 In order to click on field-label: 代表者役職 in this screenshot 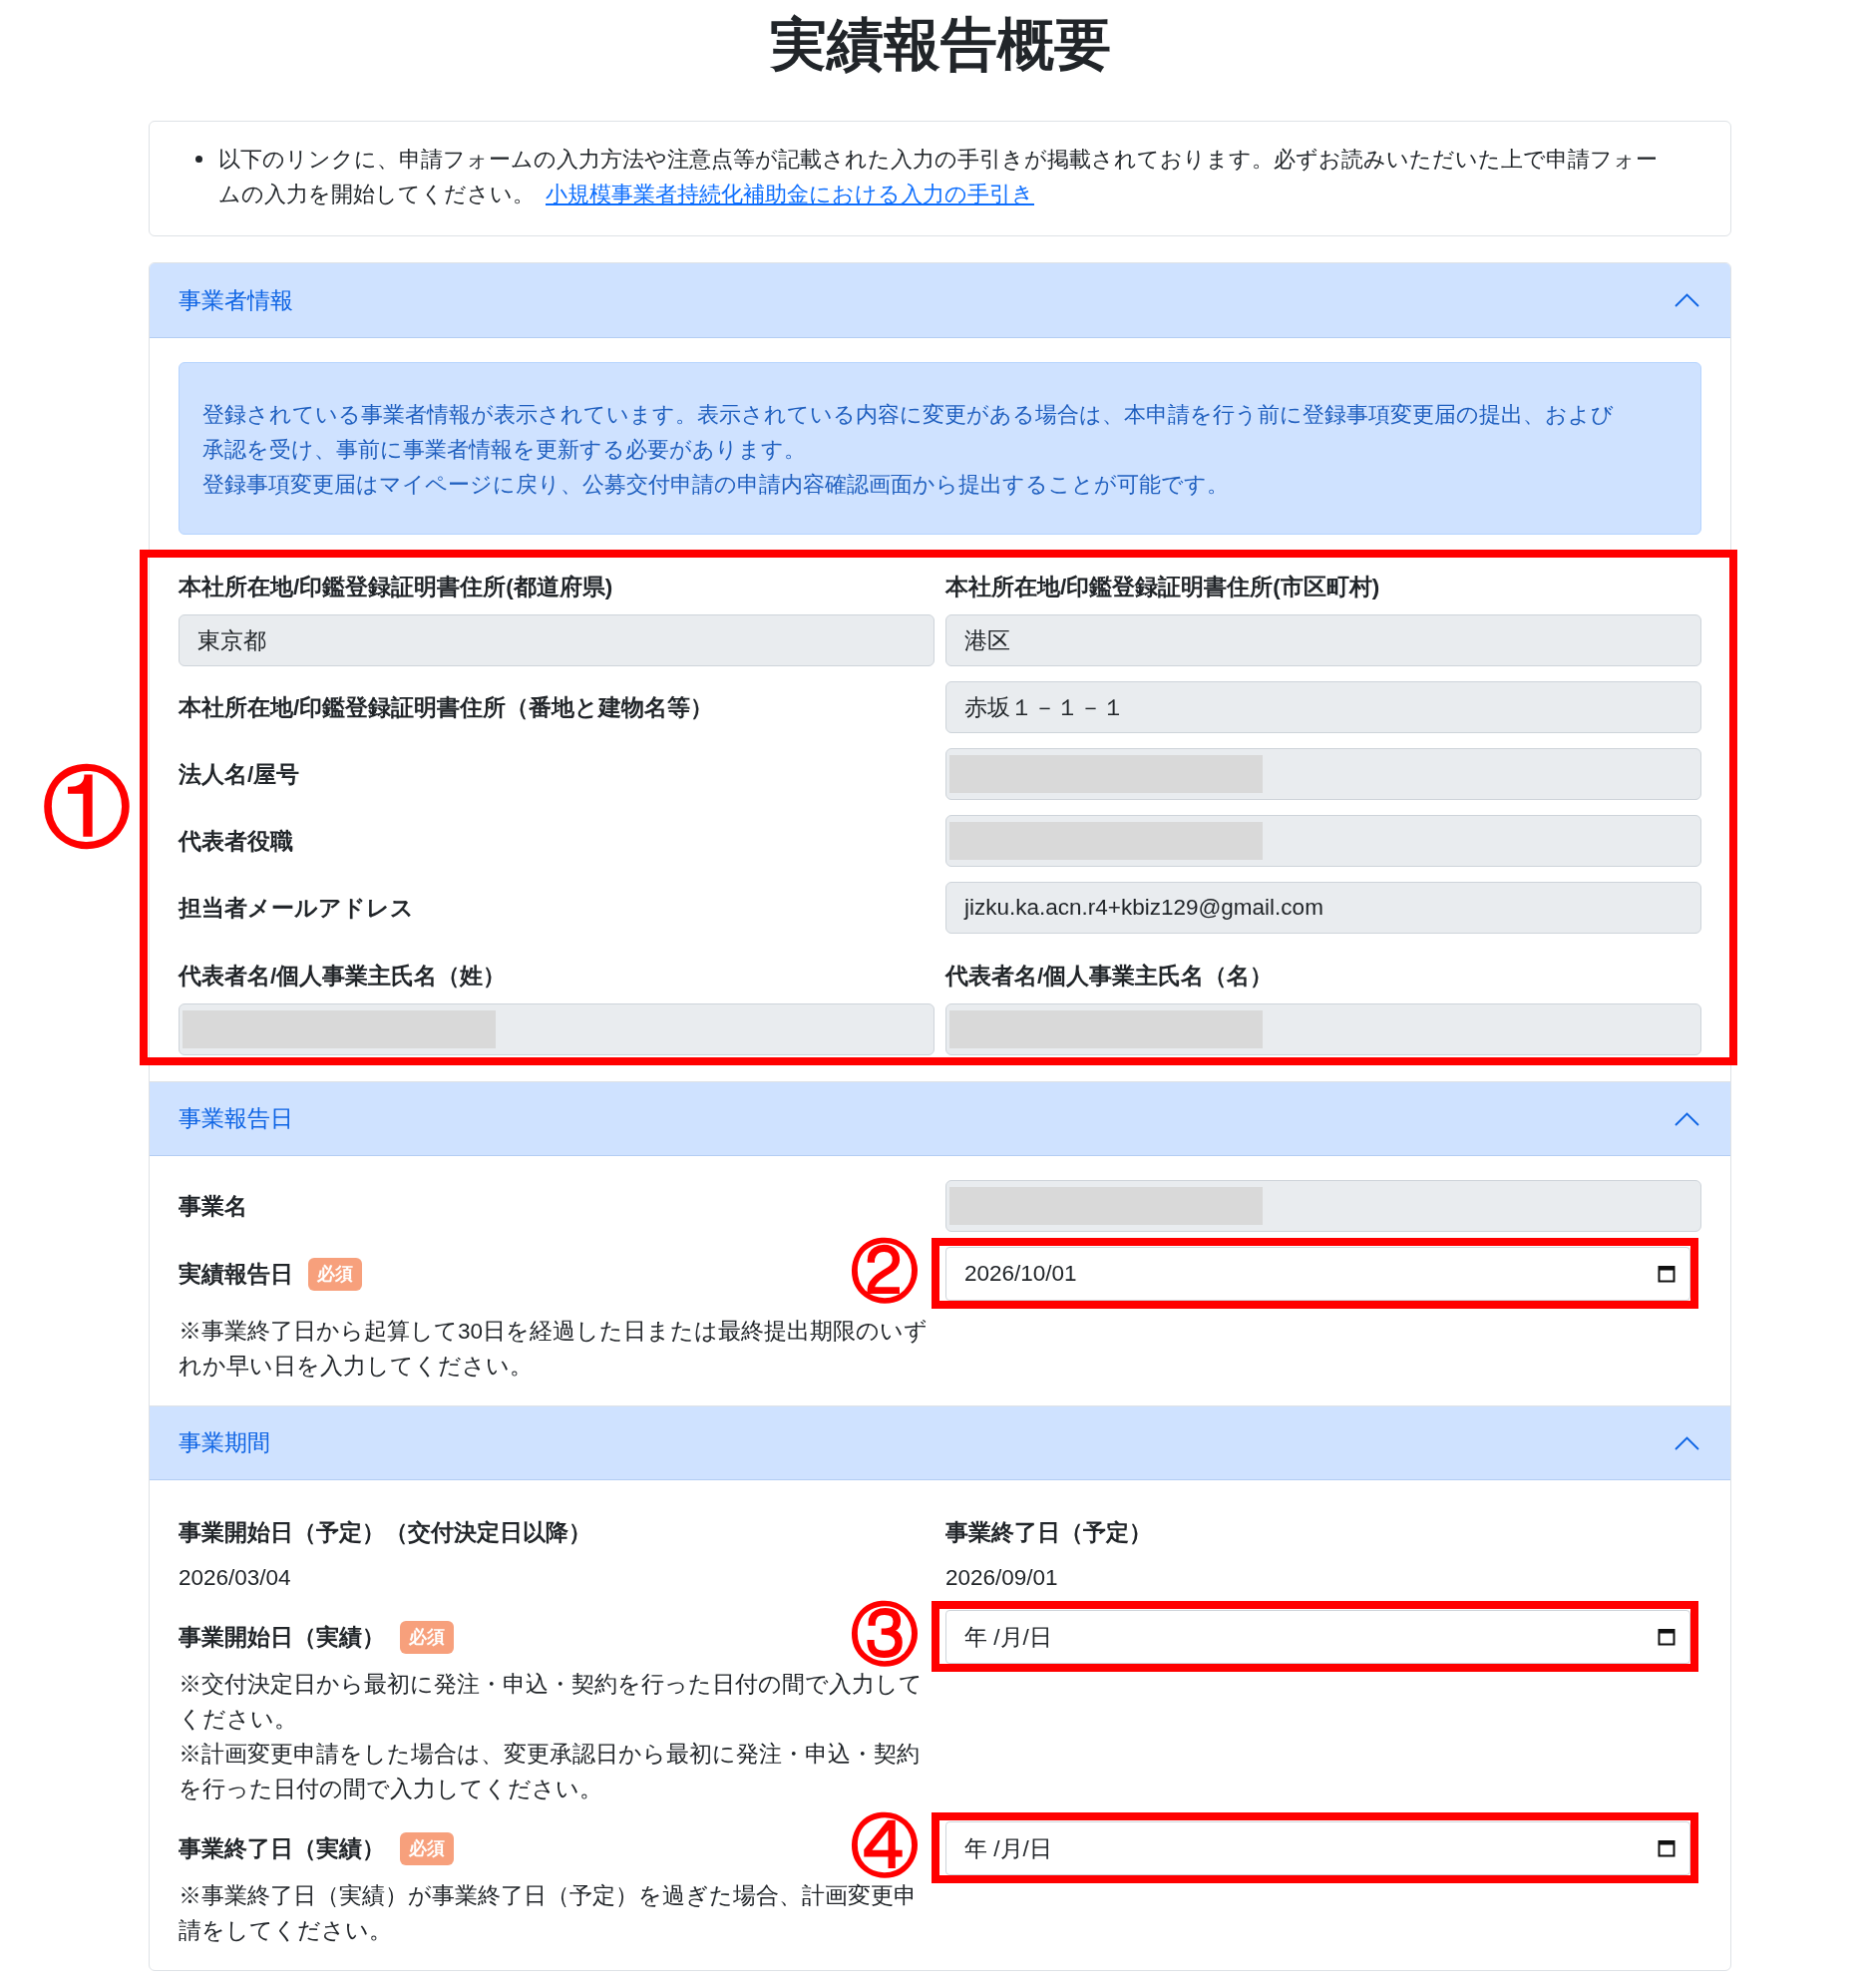, I will do `click(236, 841)`.